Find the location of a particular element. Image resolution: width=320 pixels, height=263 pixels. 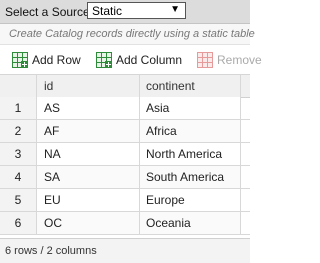

table-row: 5 EU Europe is located at coordinates (125, 200).